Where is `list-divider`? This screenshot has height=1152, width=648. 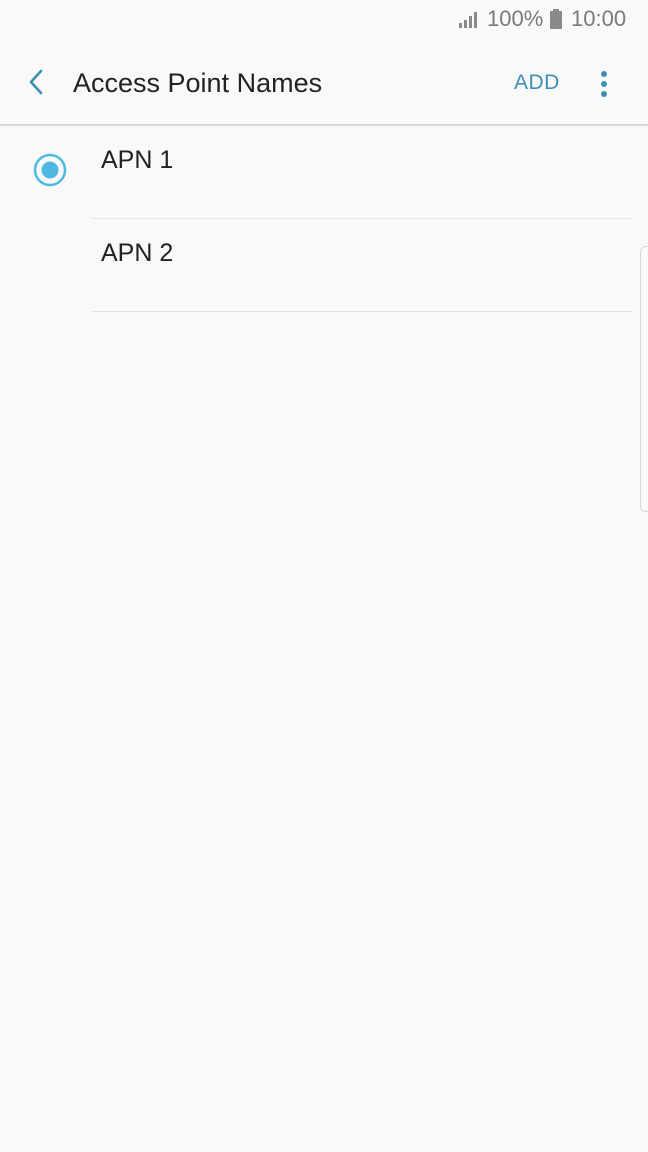
list-divider is located at coordinates (361, 311).